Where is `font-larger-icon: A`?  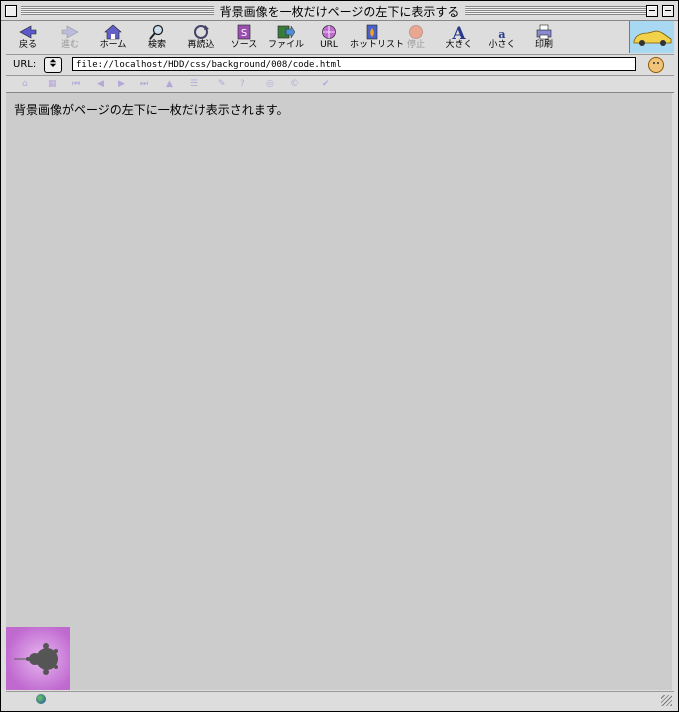 font-larger-icon: A is located at coordinates (458, 32).